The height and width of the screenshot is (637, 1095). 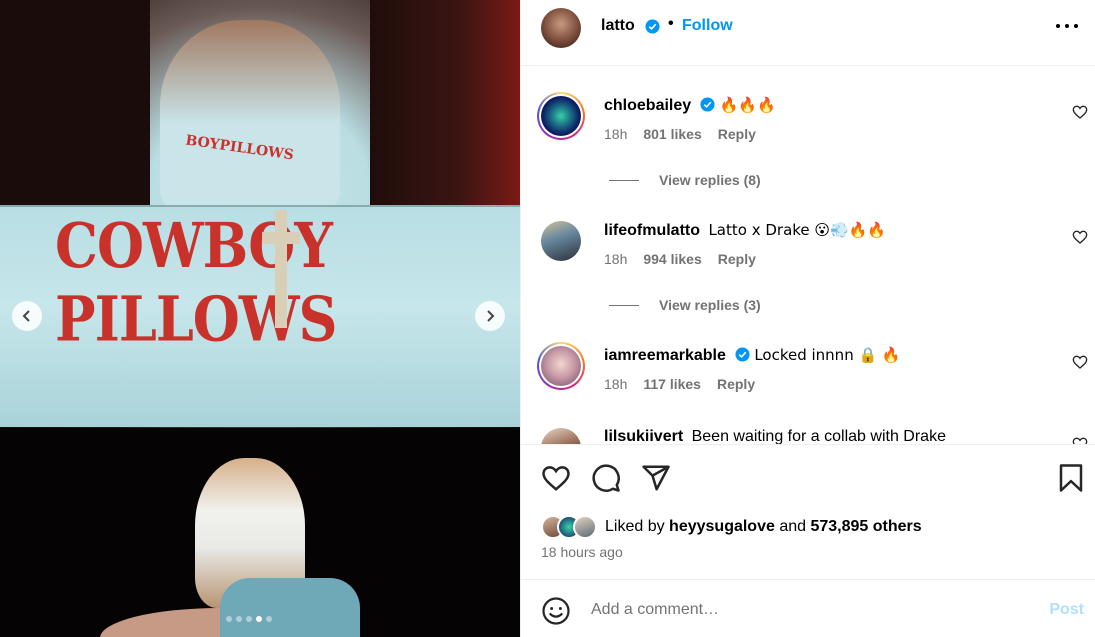 What do you see at coordinates (606, 478) in the screenshot?
I see `comment-icon` at bounding box center [606, 478].